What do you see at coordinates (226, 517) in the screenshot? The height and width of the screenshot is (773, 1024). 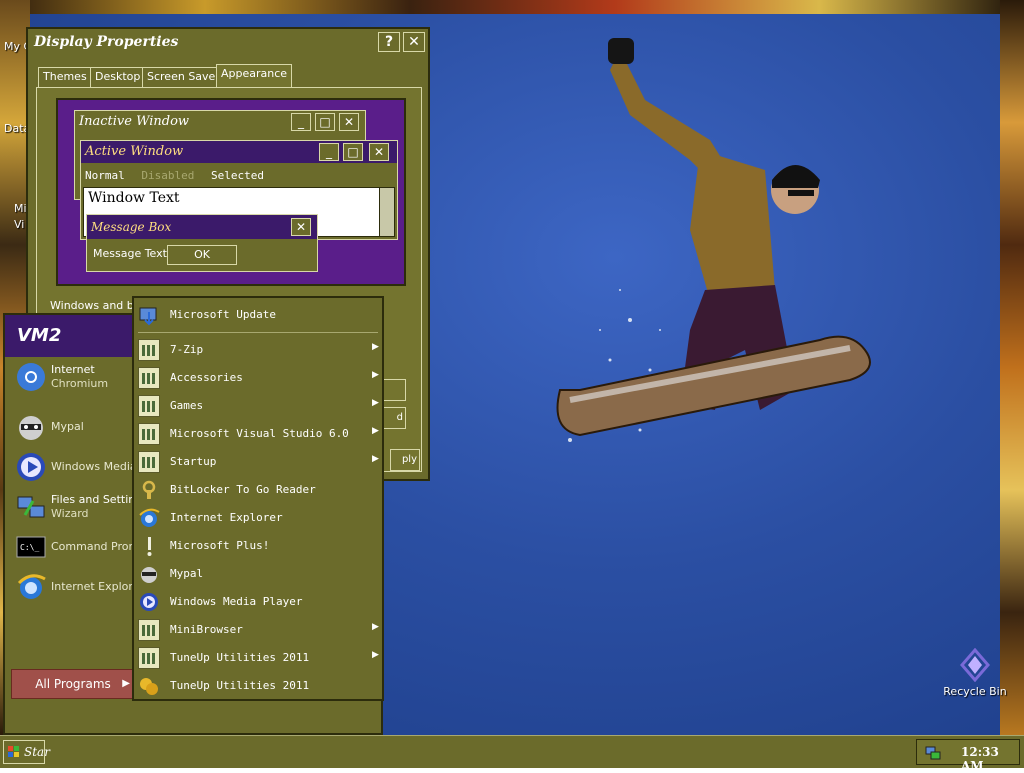 I see `program-label: Internet Explorer` at bounding box center [226, 517].